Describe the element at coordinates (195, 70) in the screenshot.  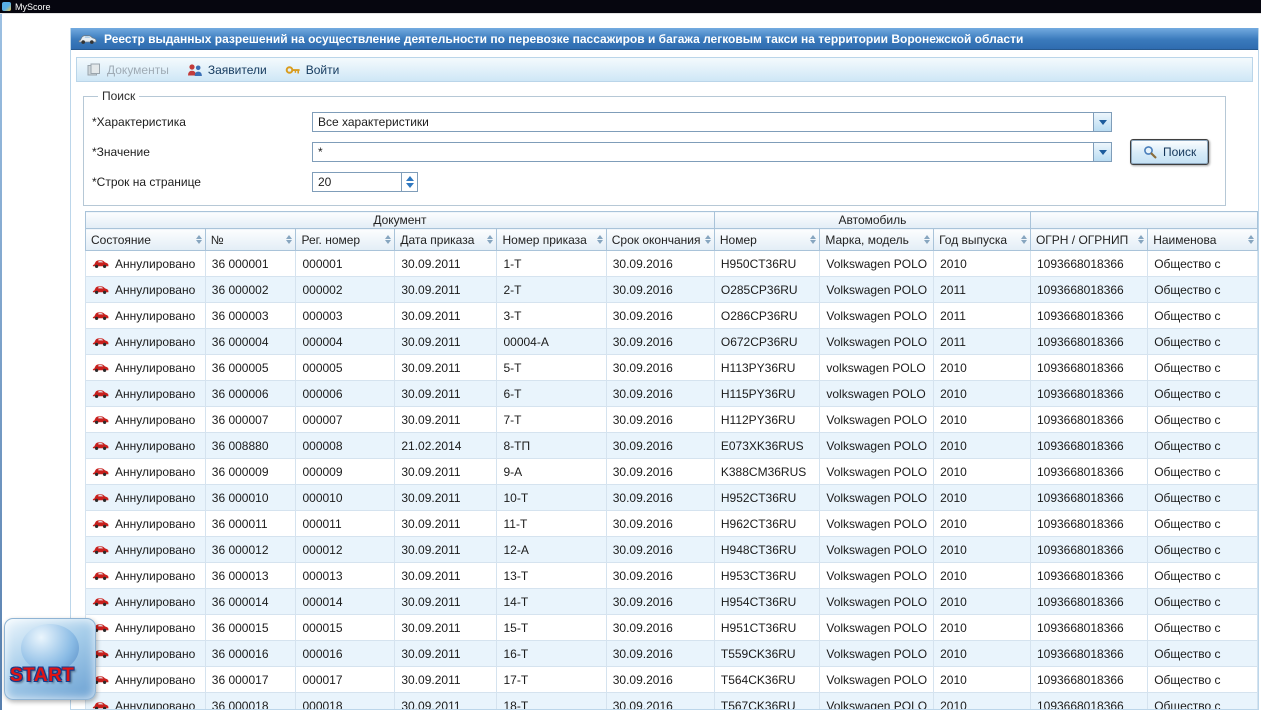
I see `people-icon` at that location.